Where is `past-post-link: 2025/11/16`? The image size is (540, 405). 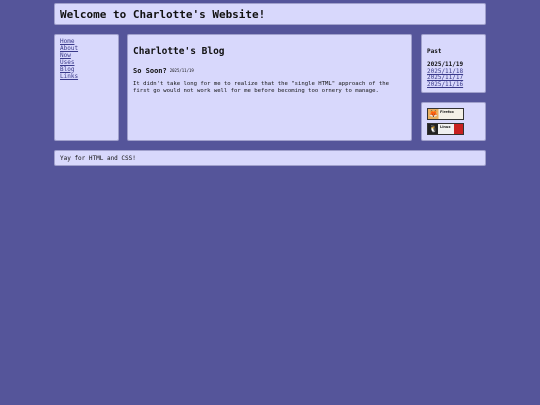 past-post-link: 2025/11/16 is located at coordinates (456, 85).